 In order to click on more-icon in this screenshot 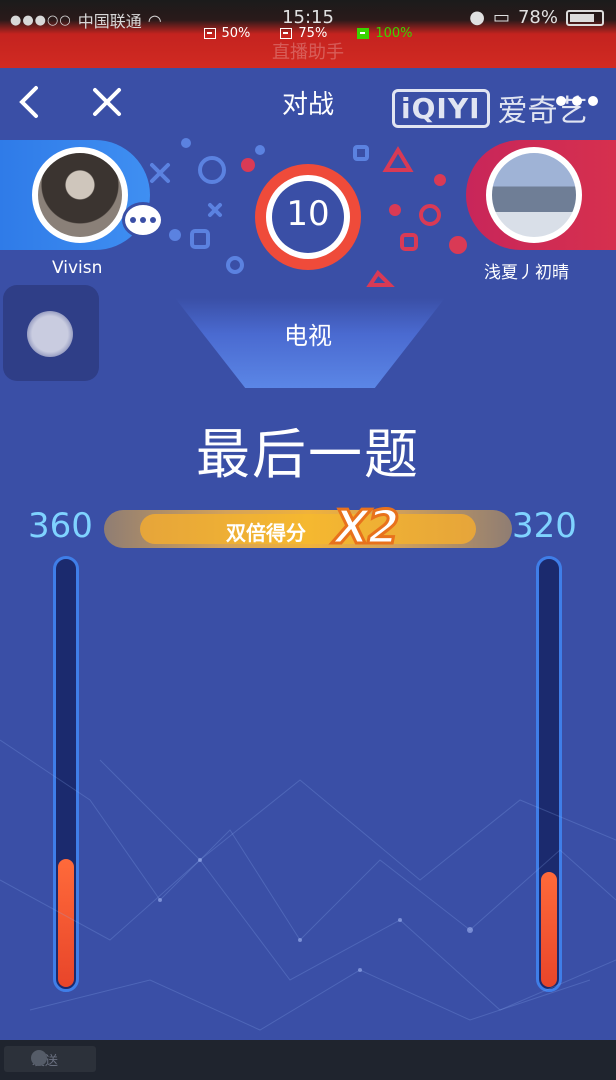, I will do `click(577, 101)`.